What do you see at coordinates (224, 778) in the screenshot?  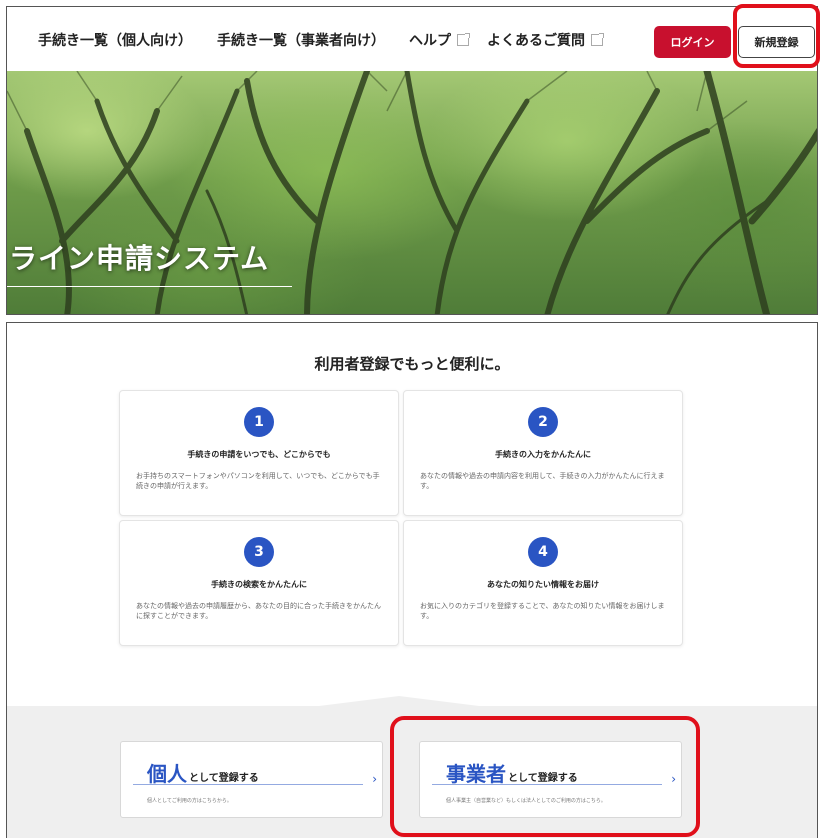 I see `register-suffix: として登録する` at bounding box center [224, 778].